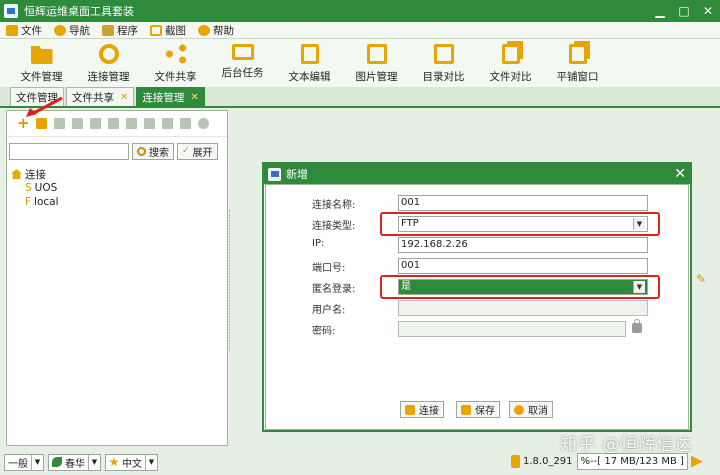  Describe the element at coordinates (59, 123) in the screenshot. I see `import-icon` at that location.